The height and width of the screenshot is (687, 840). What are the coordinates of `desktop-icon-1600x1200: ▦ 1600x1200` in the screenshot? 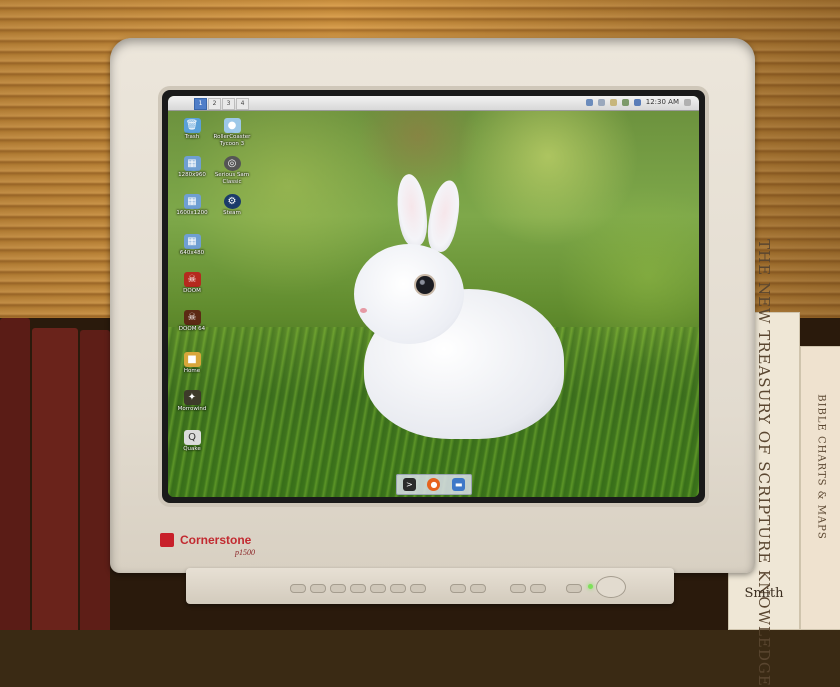 It's located at (192, 205).